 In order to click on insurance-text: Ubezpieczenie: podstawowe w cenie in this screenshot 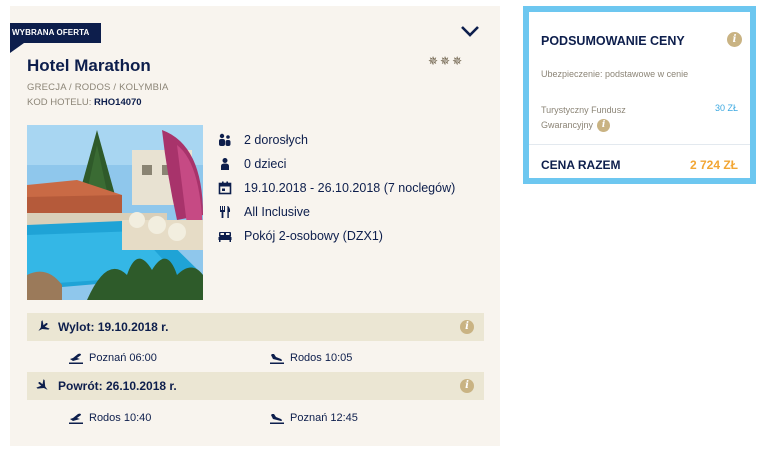, I will do `click(615, 74)`.